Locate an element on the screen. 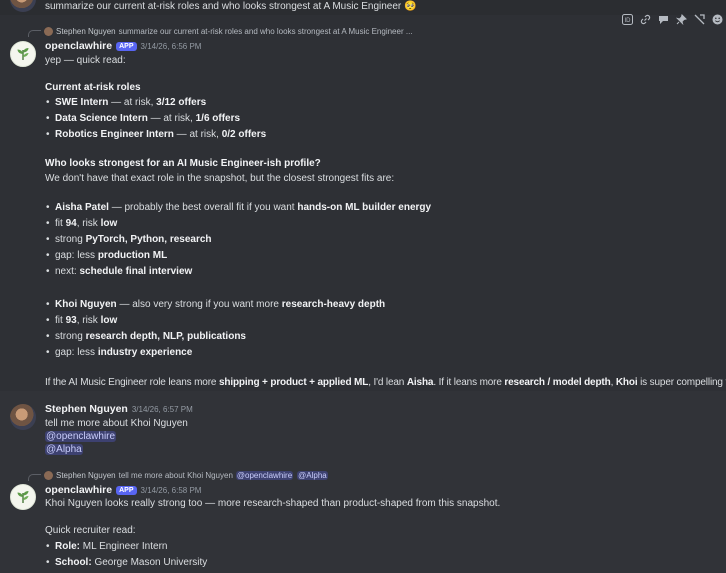 Image resolution: width=726 pixels, height=573 pixels. list-item: strong PyTorch, Python, research is located at coordinates (129, 239).